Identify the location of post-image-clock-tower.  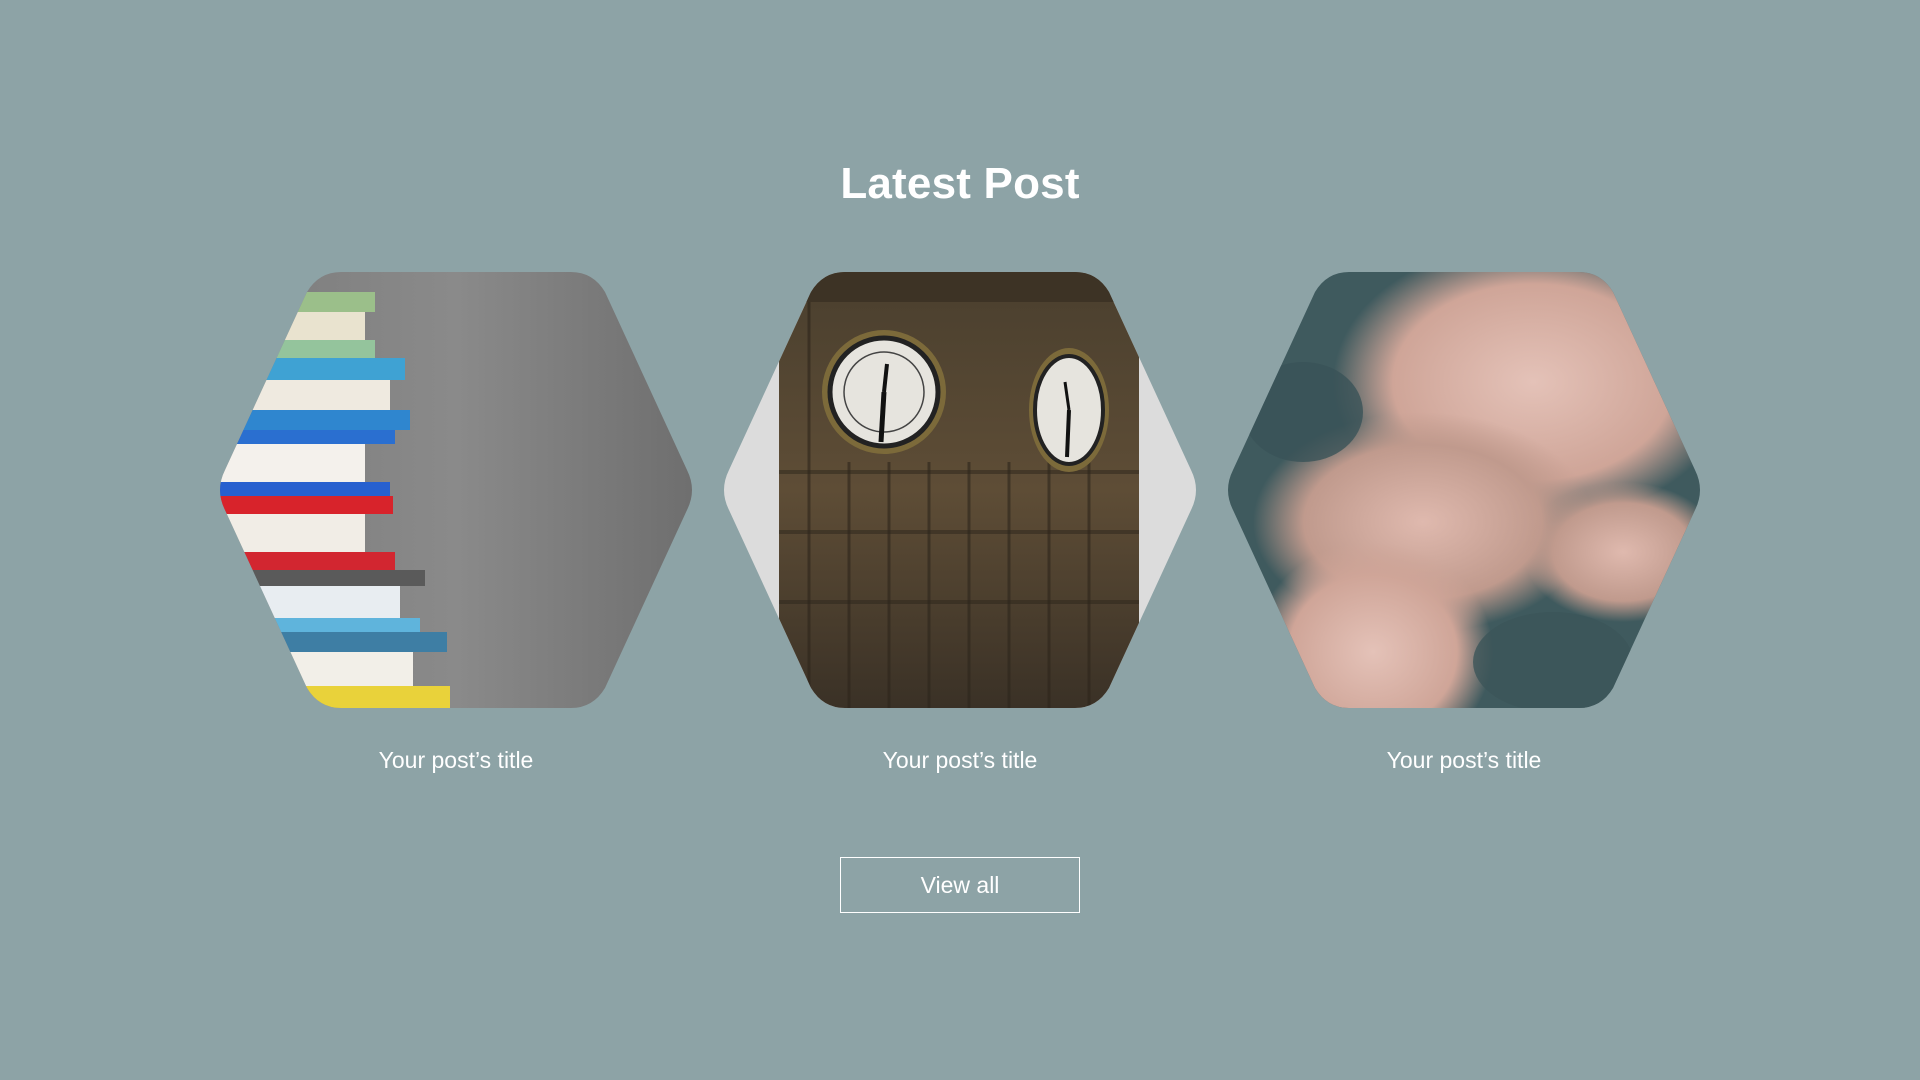
(960, 490).